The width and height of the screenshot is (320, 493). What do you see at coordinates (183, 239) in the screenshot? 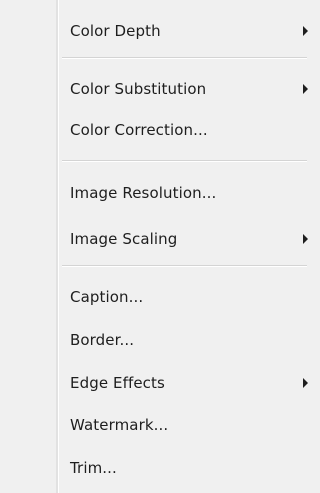
I see `menu-item-image-scaling: Image Scaling` at bounding box center [183, 239].